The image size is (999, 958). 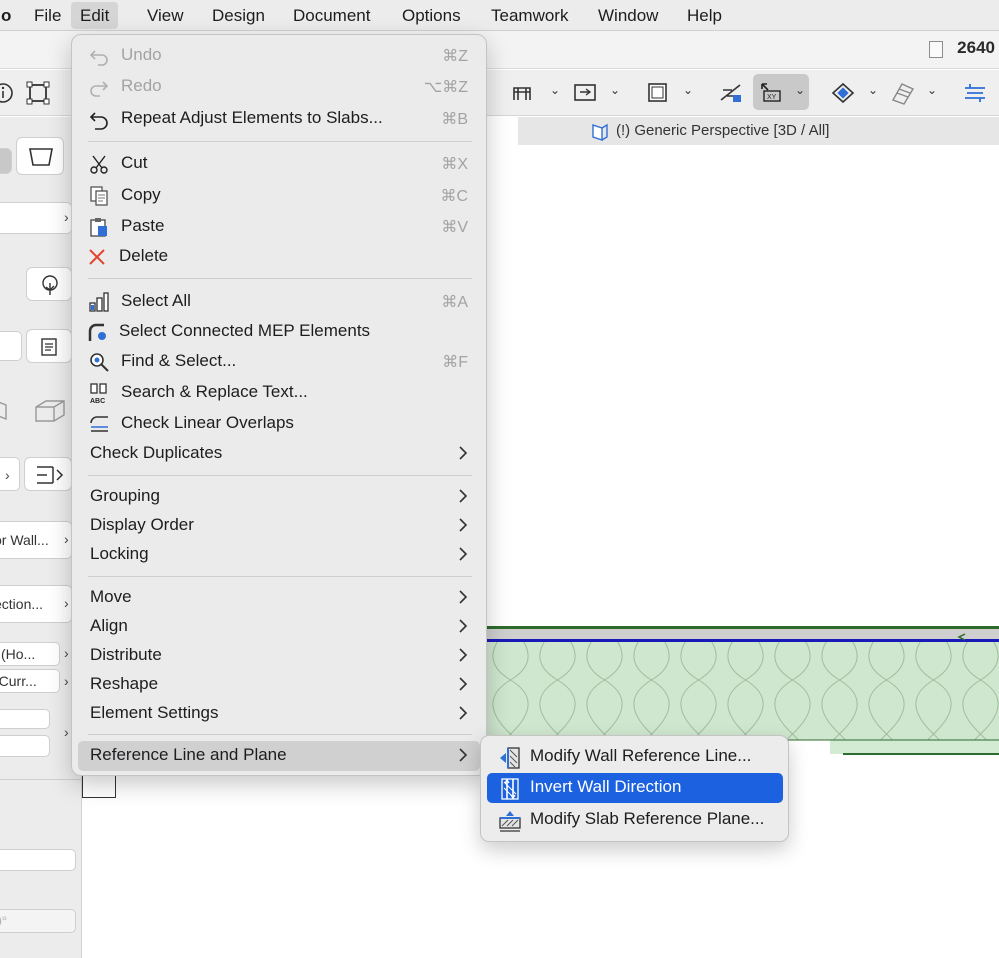 What do you see at coordinates (279, 756) in the screenshot?
I see `menu-item-reference-line-and-plane: Reference Line and Plane` at bounding box center [279, 756].